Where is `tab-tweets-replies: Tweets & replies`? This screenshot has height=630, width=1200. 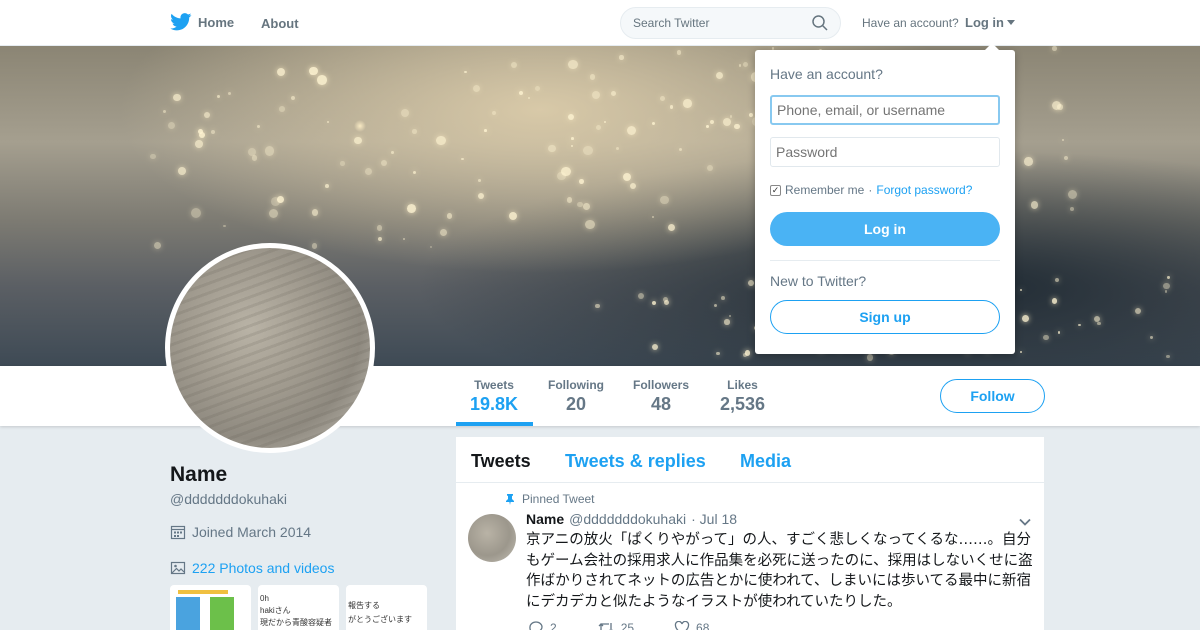 tab-tweets-replies: Tweets & replies is located at coordinates (635, 461).